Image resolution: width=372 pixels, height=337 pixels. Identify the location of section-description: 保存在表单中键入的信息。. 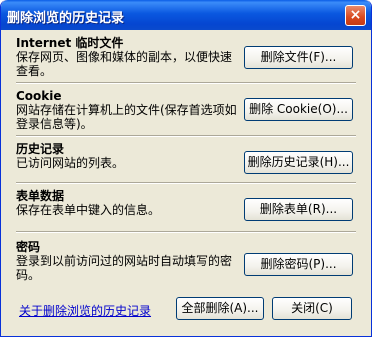
(88, 210).